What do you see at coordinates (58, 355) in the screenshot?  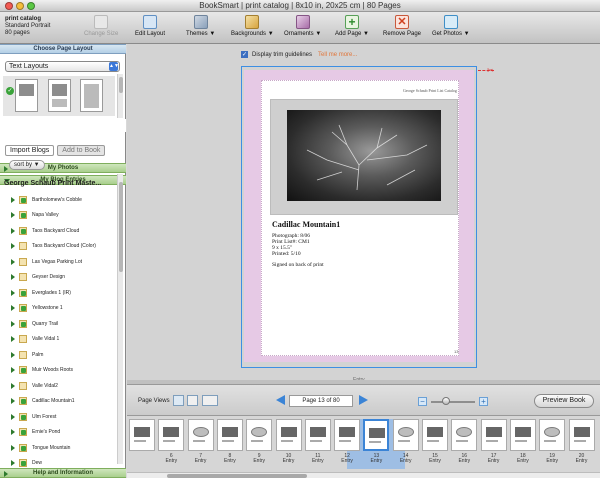 I see `blog-entry-item: Palm` at bounding box center [58, 355].